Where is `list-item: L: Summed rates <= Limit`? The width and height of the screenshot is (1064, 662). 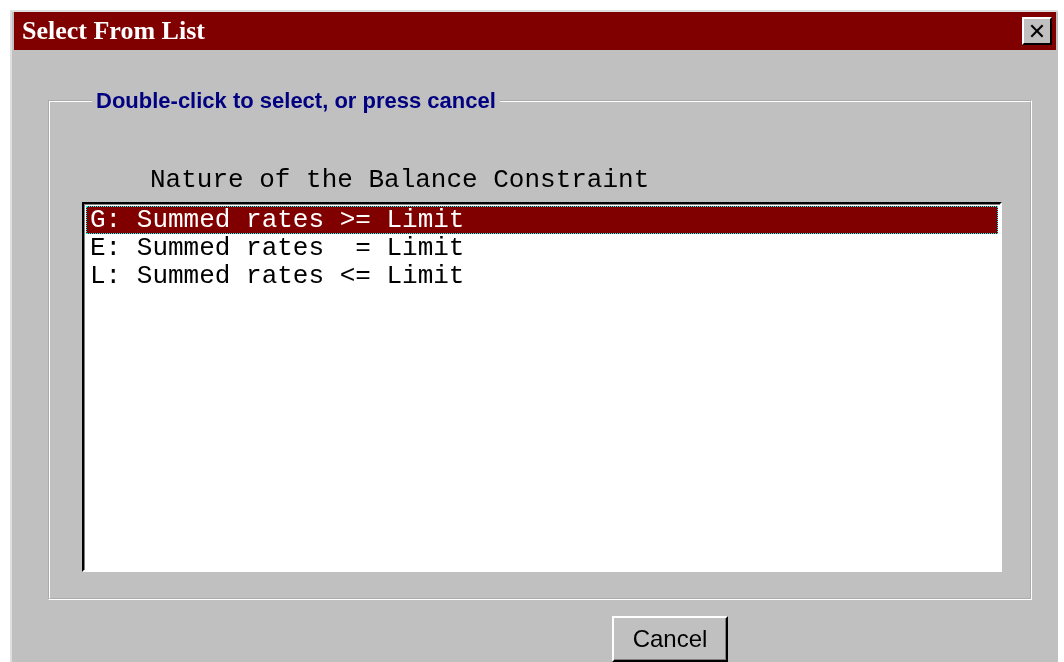
list-item: L: Summed rates <= Limit is located at coordinates (542, 276).